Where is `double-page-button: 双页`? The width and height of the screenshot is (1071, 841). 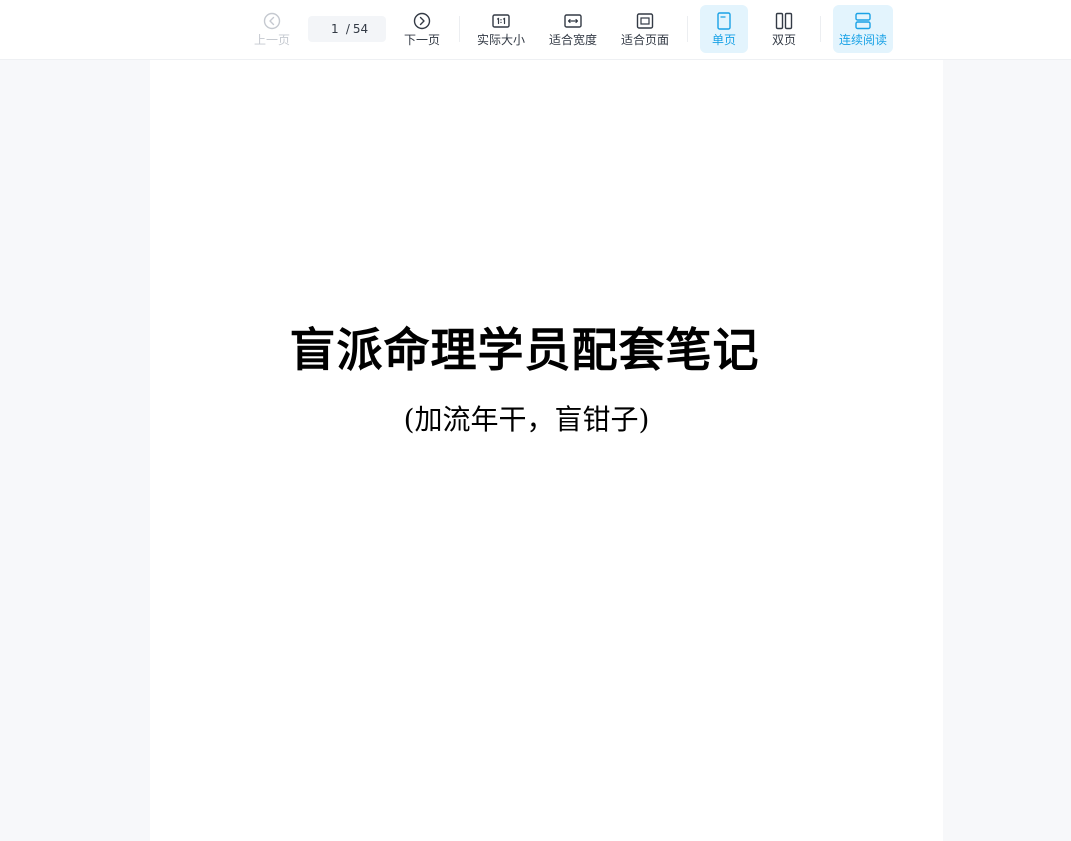 double-page-button: 双页 is located at coordinates (784, 29).